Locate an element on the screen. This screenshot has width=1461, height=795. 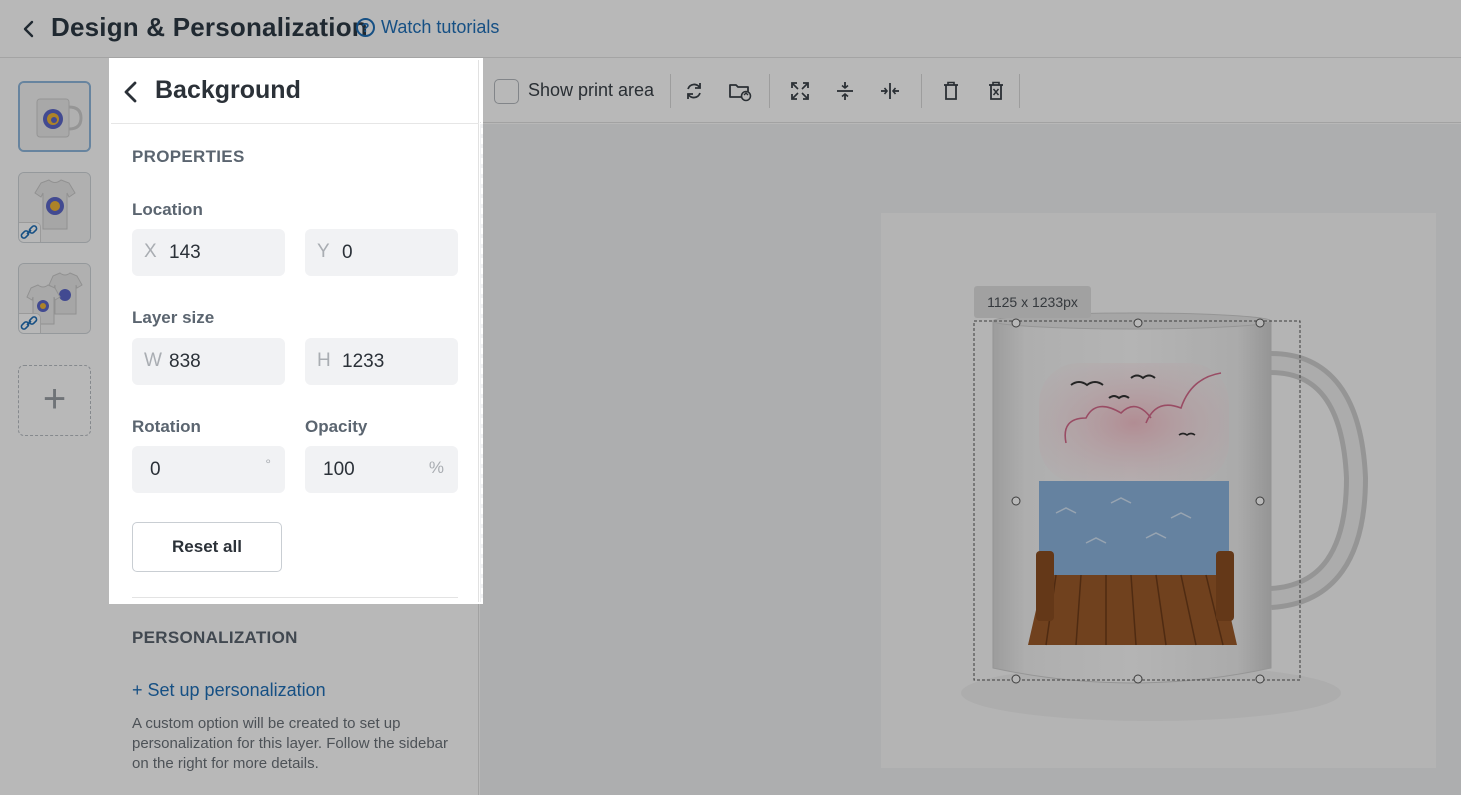
opacity-input: 100 % is located at coordinates (381, 469).